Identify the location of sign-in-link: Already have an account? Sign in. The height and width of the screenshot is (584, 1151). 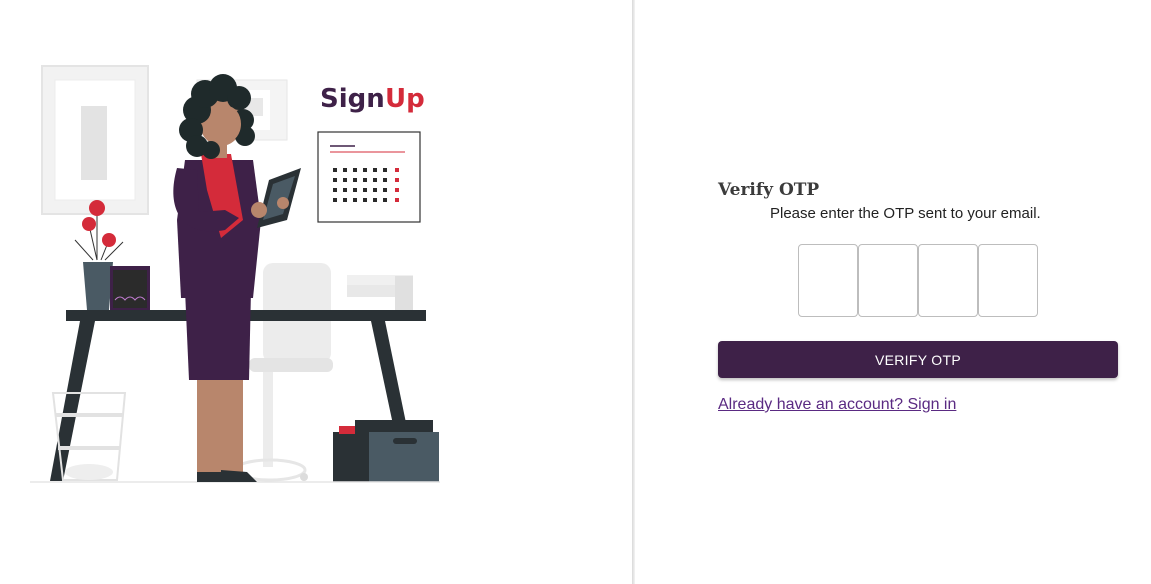
(837, 405).